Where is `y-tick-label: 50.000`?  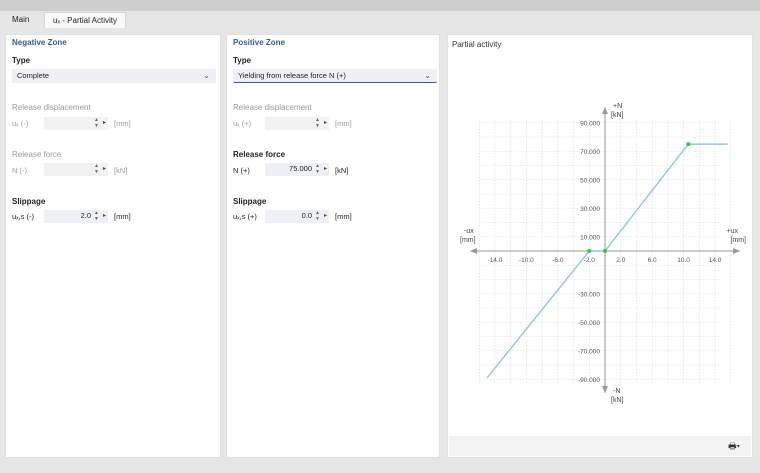
y-tick-label: 50.000 is located at coordinates (590, 180).